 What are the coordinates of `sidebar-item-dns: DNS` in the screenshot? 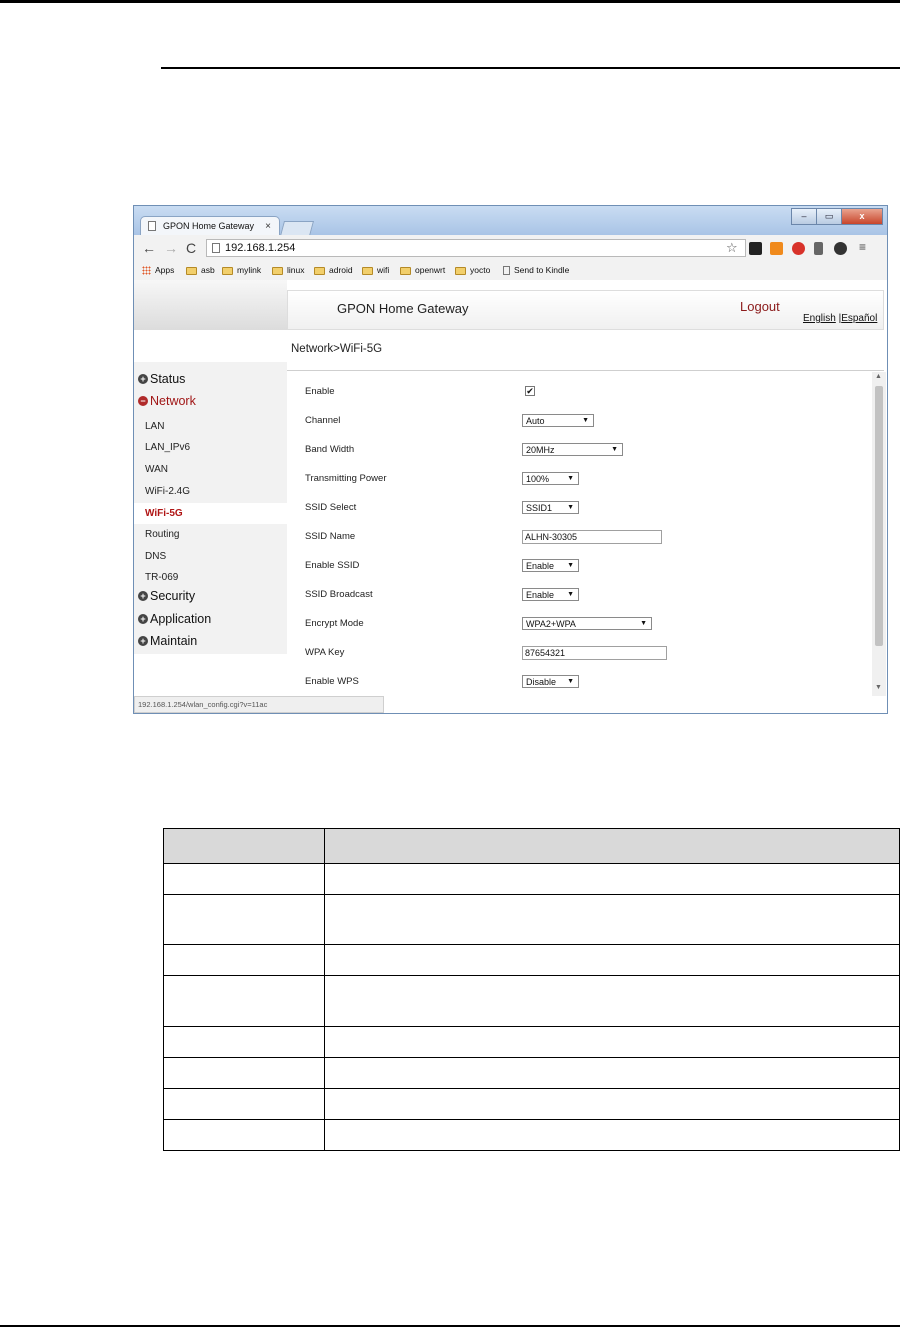 It's located at (155, 556).